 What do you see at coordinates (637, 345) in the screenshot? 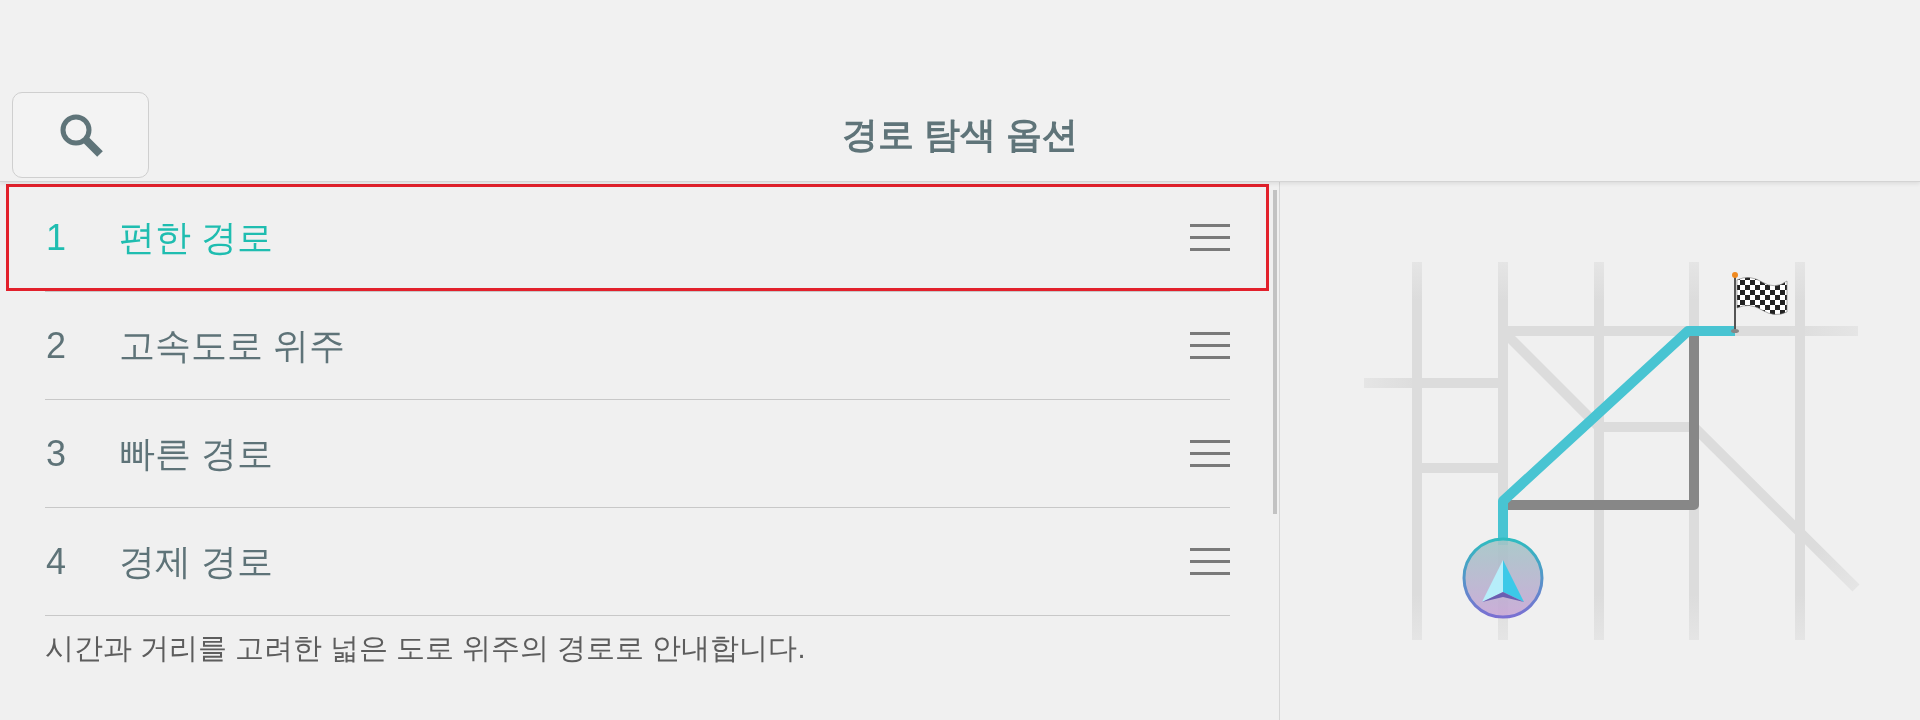
I see `route-option: 2 고속도로 위주` at bounding box center [637, 345].